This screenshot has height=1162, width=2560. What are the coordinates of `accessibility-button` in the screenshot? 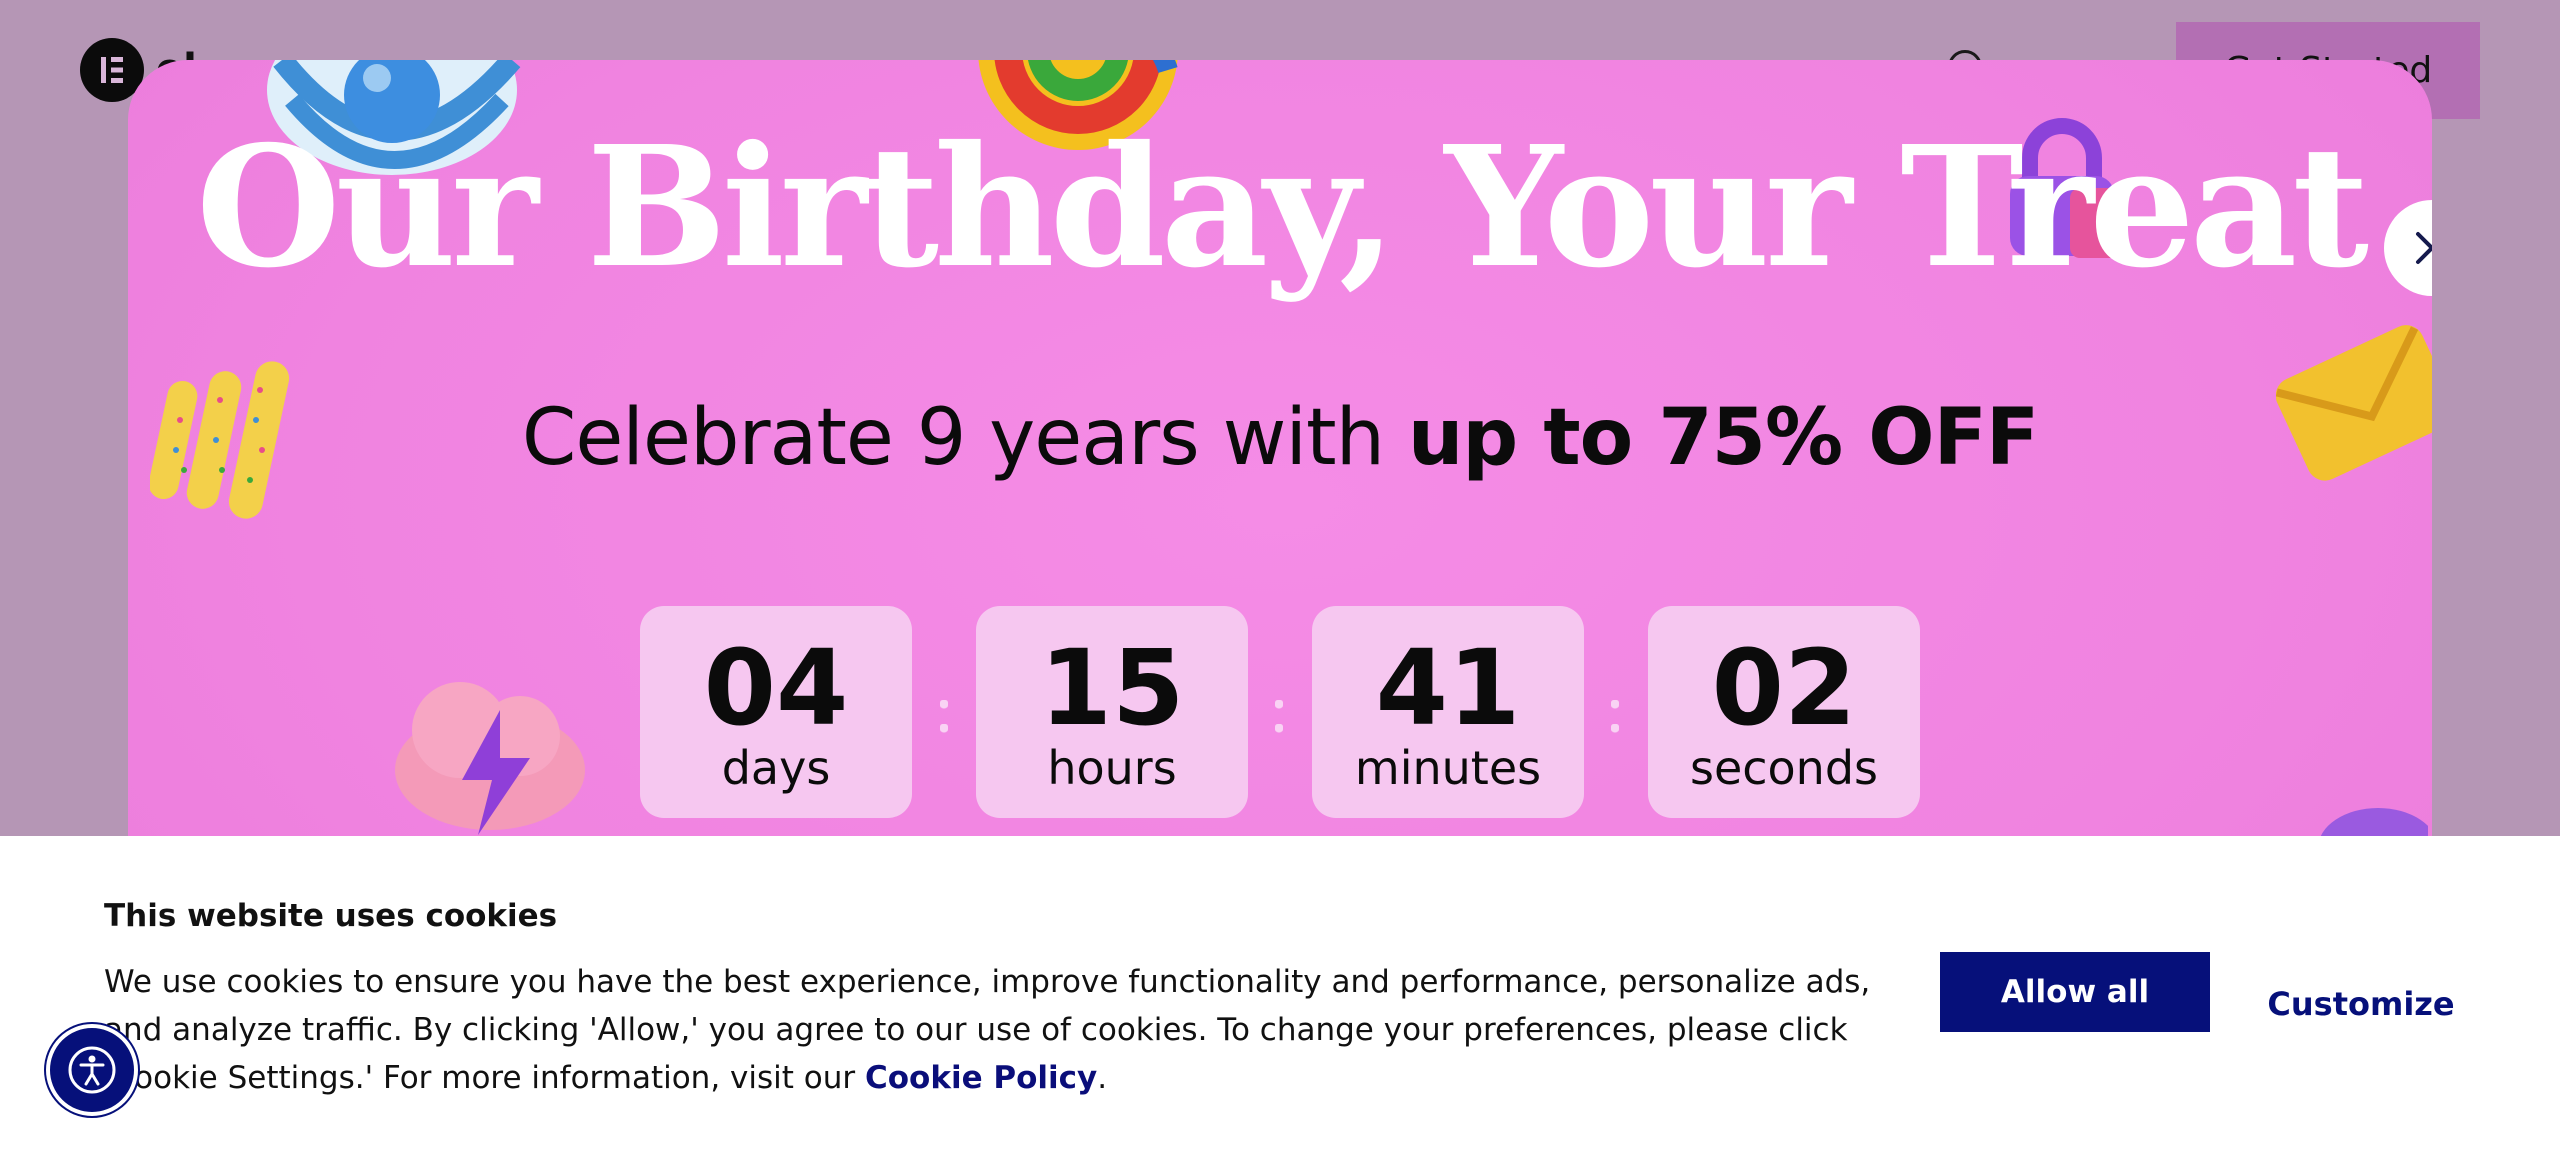 It's located at (92, 1070).